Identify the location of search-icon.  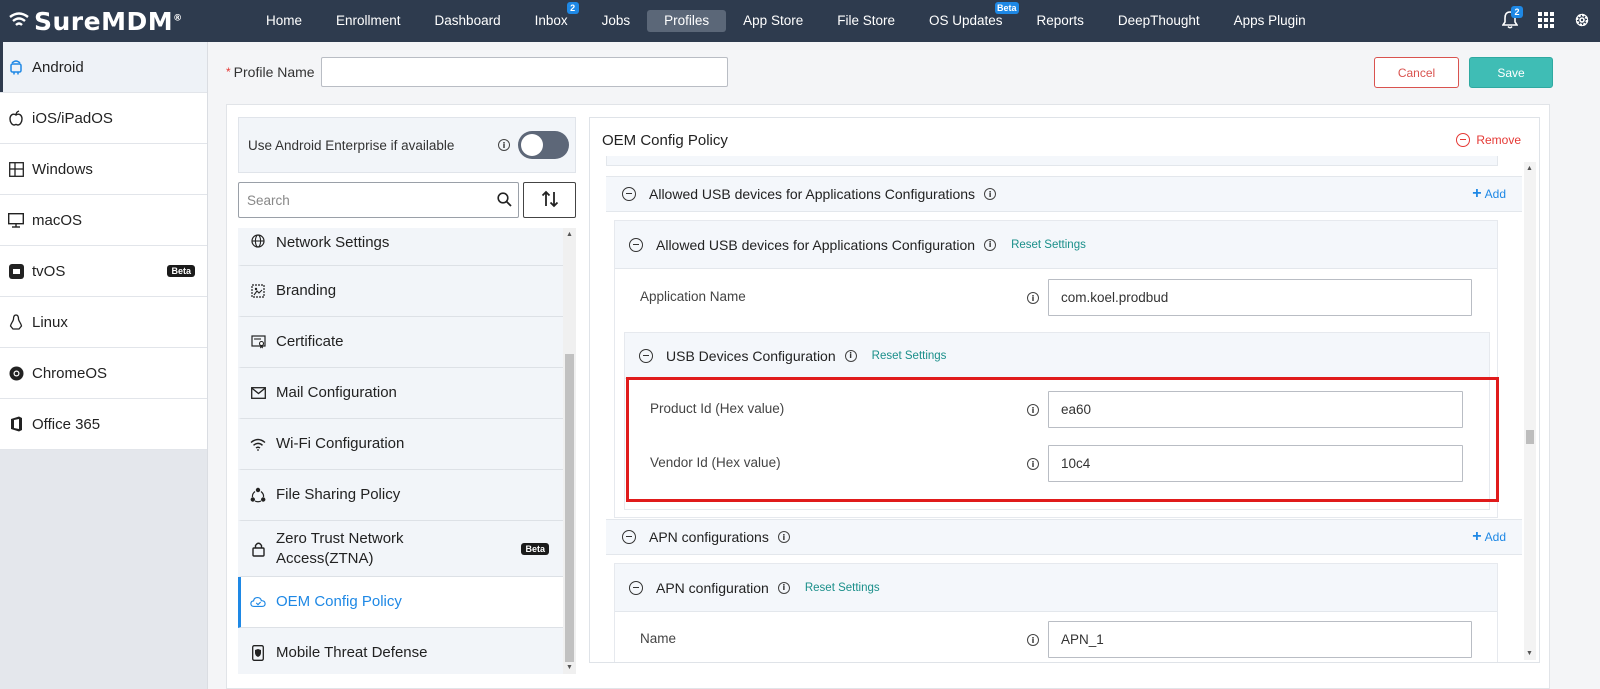
(504, 201).